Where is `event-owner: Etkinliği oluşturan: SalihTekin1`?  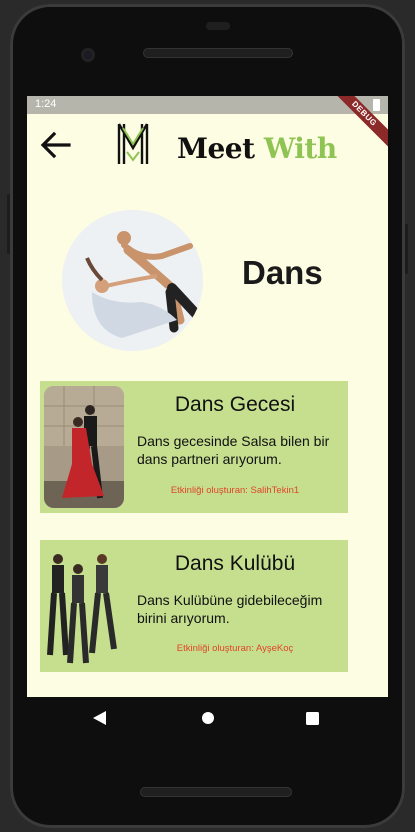 event-owner: Etkinliği oluşturan: SalihTekin1 is located at coordinates (235, 490).